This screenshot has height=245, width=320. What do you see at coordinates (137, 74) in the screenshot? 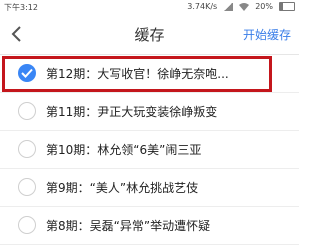
I see `highlight-frame` at bounding box center [137, 74].